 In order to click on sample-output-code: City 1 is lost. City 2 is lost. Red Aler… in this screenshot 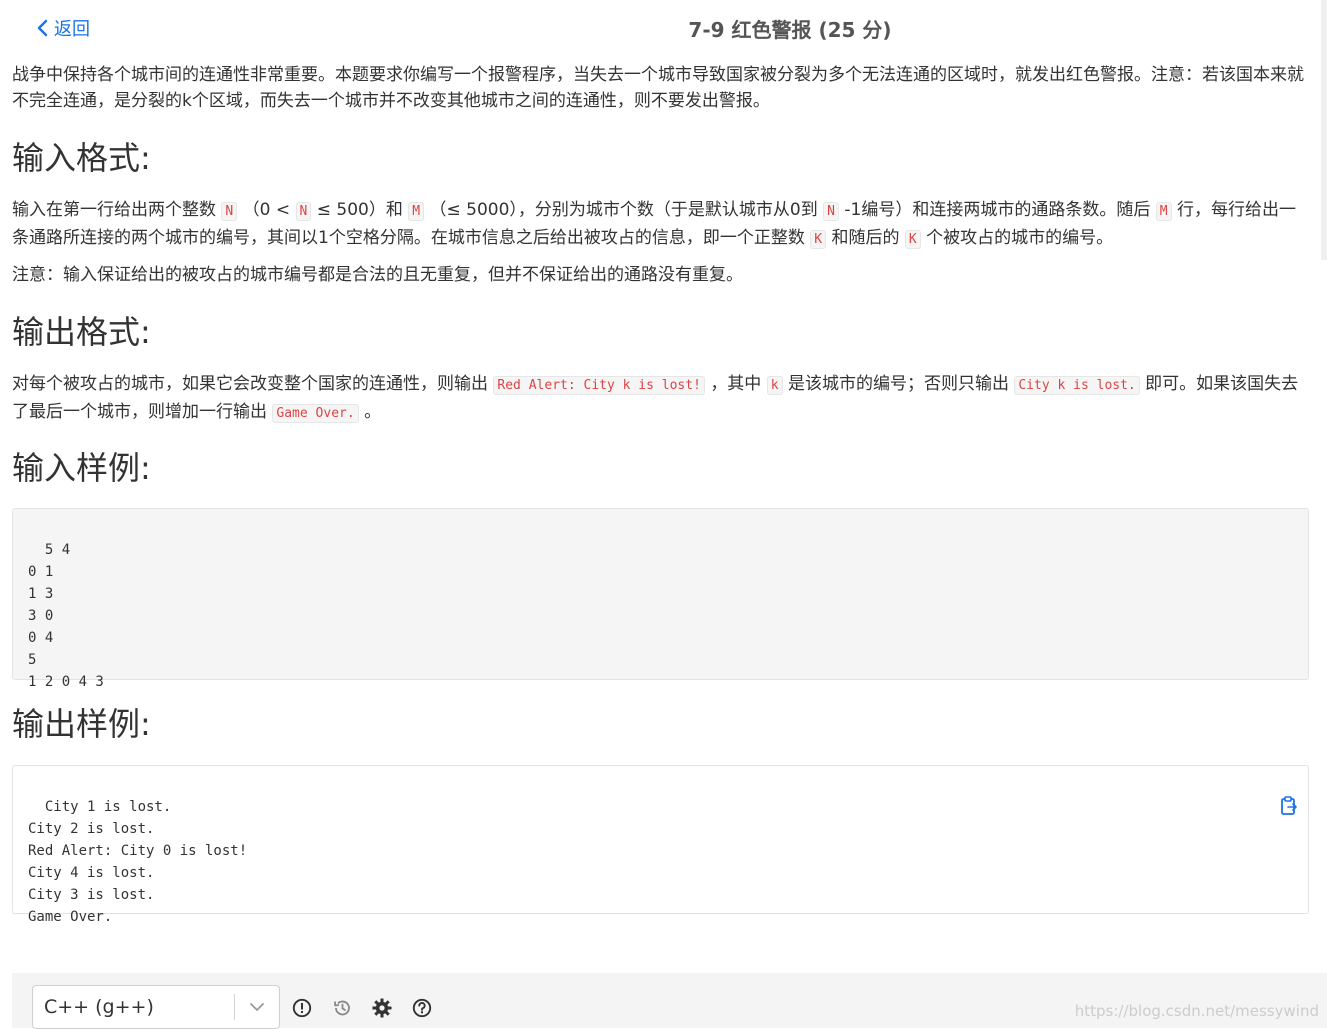, I will do `click(137, 862)`.